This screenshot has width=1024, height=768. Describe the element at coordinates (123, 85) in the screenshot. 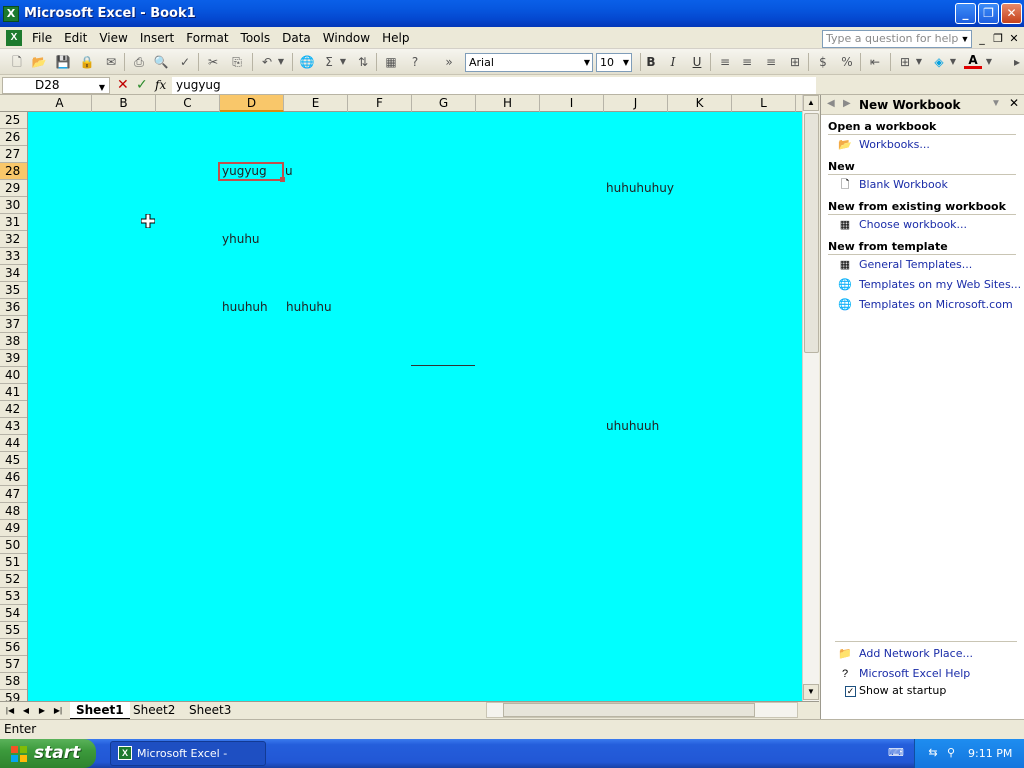

I see `cancel-entry-icon: ✕` at that location.